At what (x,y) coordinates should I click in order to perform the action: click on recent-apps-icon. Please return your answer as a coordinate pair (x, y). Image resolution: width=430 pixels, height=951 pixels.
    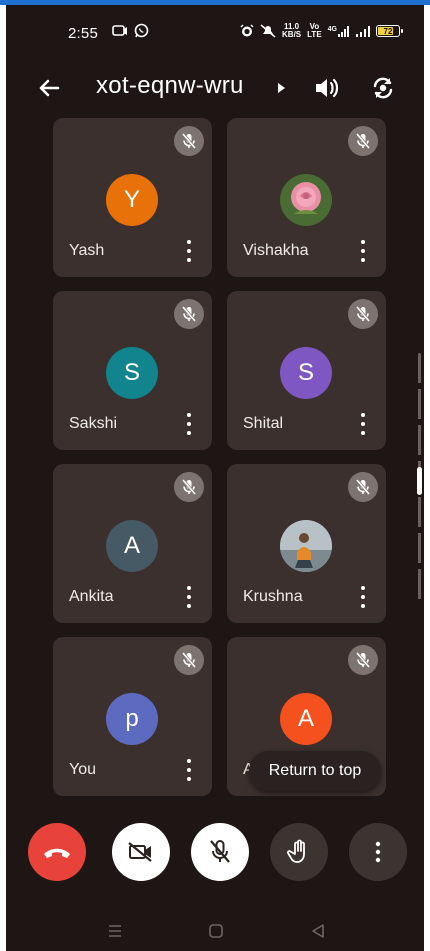
    Looking at the image, I should click on (115, 931).